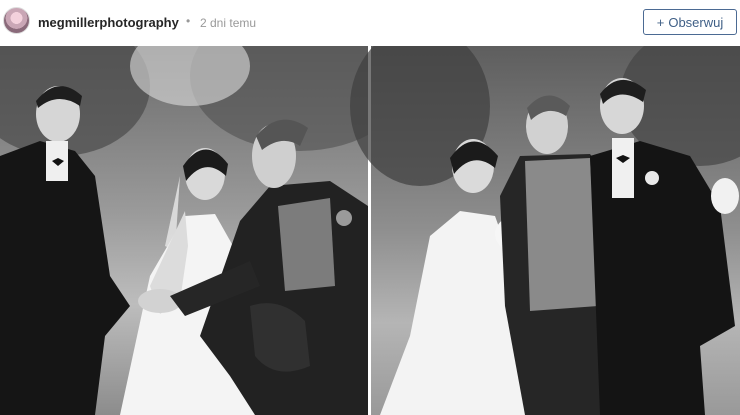 Image resolution: width=740 pixels, height=415 pixels. What do you see at coordinates (696, 22) in the screenshot?
I see `follow-button-label: Obserwuj` at bounding box center [696, 22].